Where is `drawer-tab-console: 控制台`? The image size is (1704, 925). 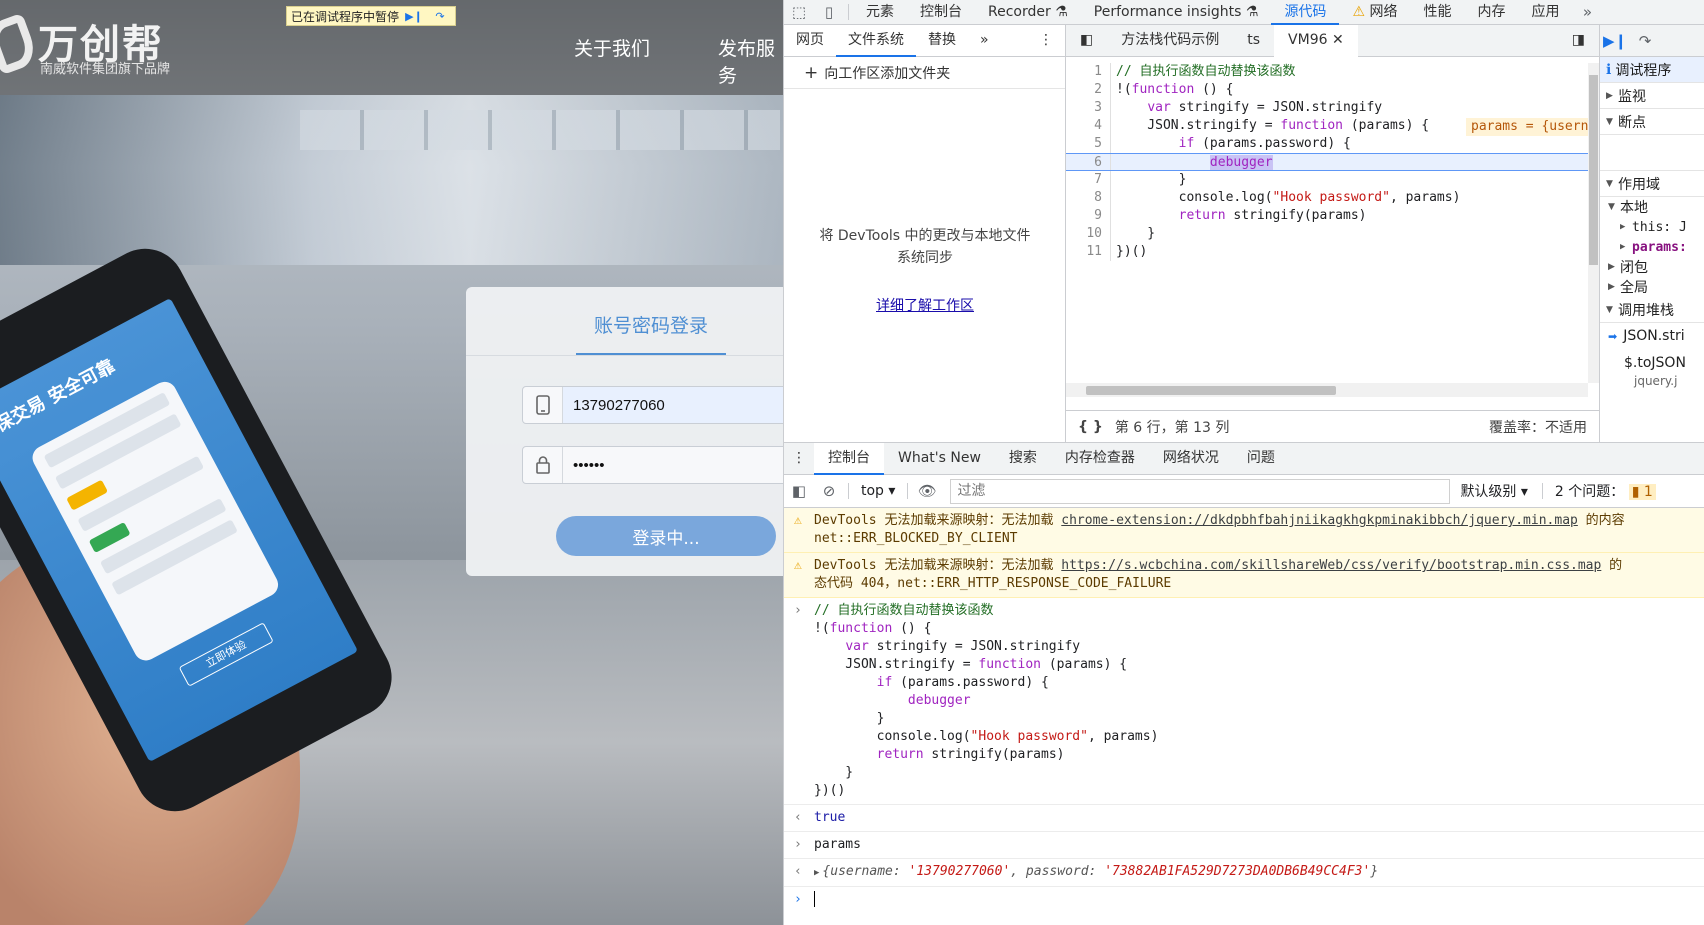
drawer-tab-console: 控制台 is located at coordinates (849, 458).